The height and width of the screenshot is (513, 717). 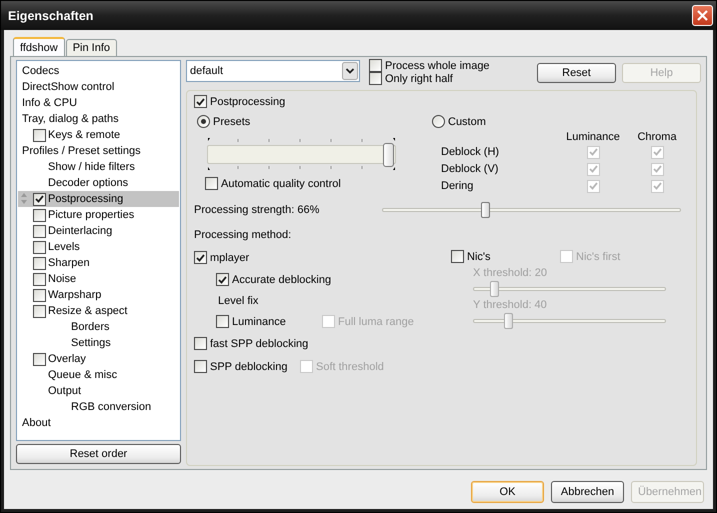 What do you see at coordinates (257, 210) in the screenshot?
I see `strength-label: Processing strength: 66%` at bounding box center [257, 210].